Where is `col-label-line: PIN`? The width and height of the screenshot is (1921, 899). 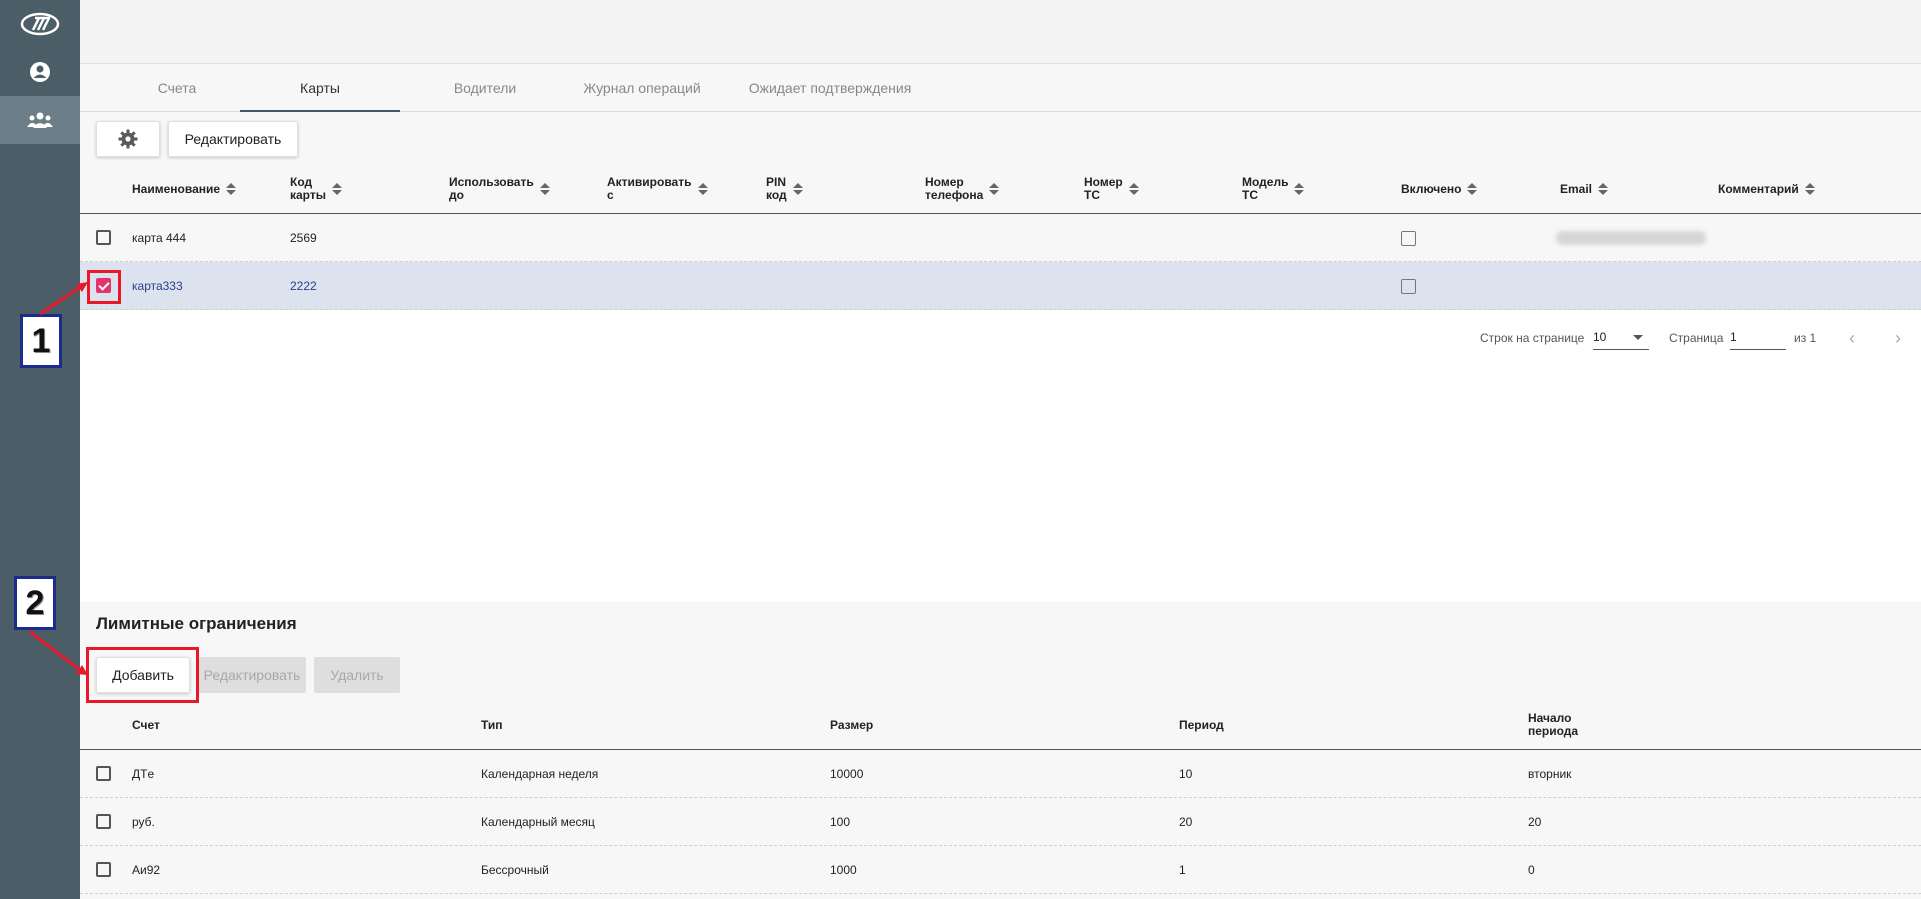
col-label-line: PIN is located at coordinates (776, 182).